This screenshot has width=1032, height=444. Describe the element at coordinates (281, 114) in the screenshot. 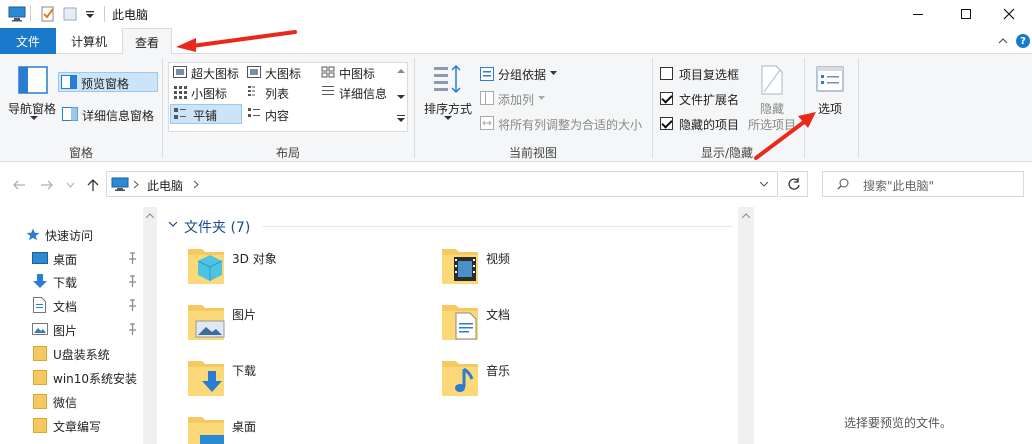

I see `layout-content: 内容` at that location.